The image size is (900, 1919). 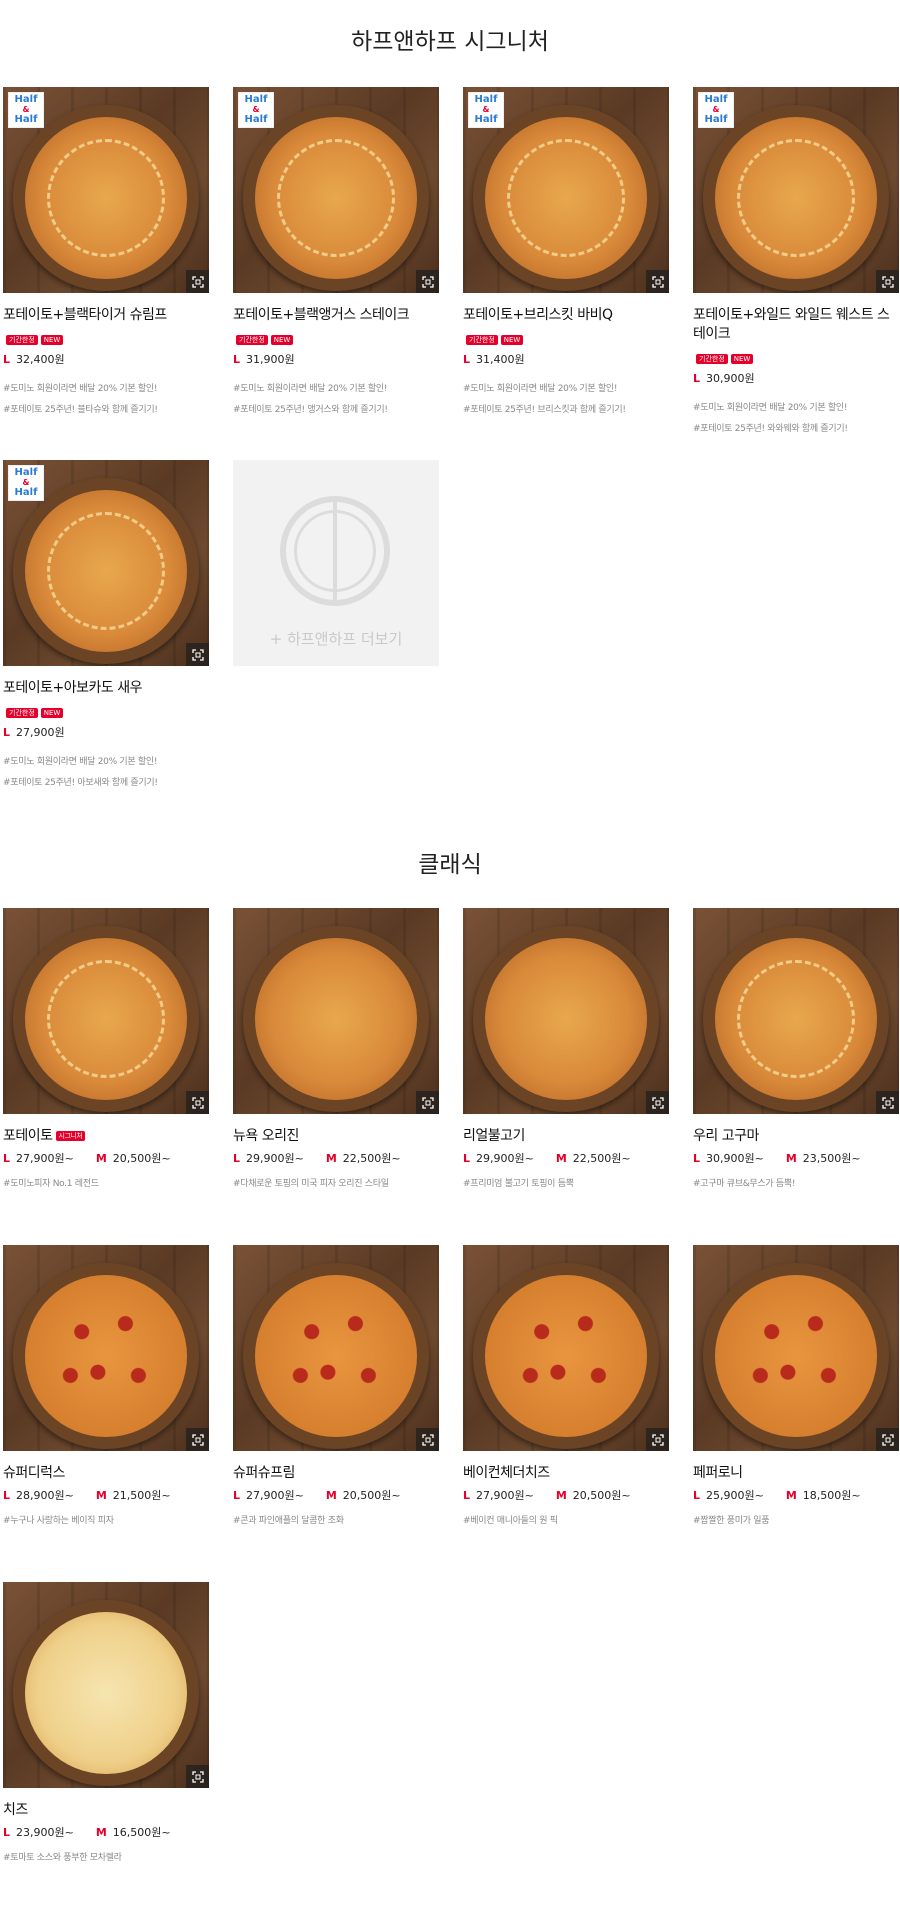 I want to click on menu-card-classic: 슈퍼슈프림 L 27,900원~ M 20,500원~ #콘과 파인애플의 달콤한 조화, so click(x=336, y=1413).